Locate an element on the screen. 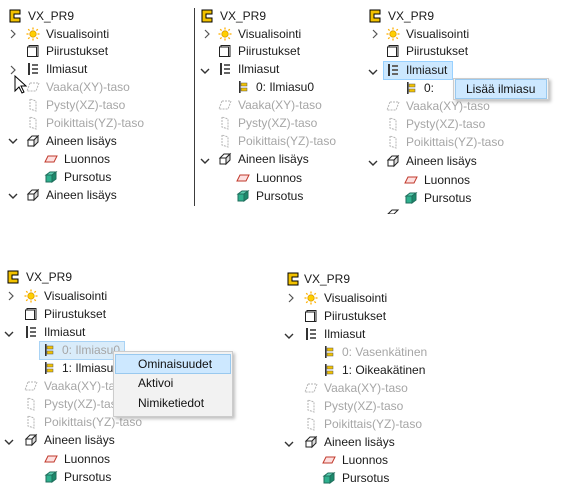  menu-item-nimiketiedot: Nimiketiedot is located at coordinates (173, 403).